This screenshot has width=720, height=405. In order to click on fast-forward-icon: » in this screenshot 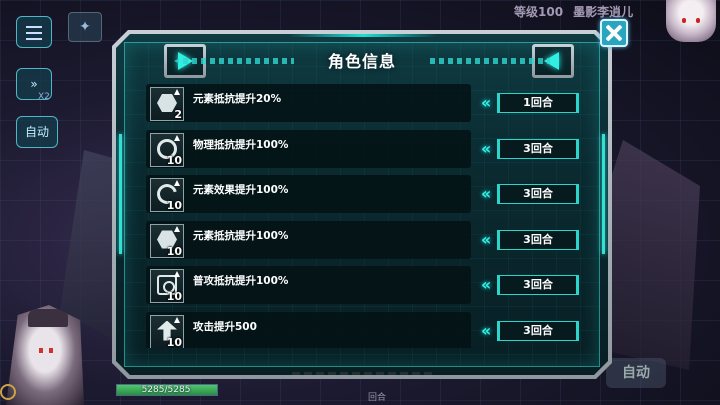, I will do `click(34, 84)`.